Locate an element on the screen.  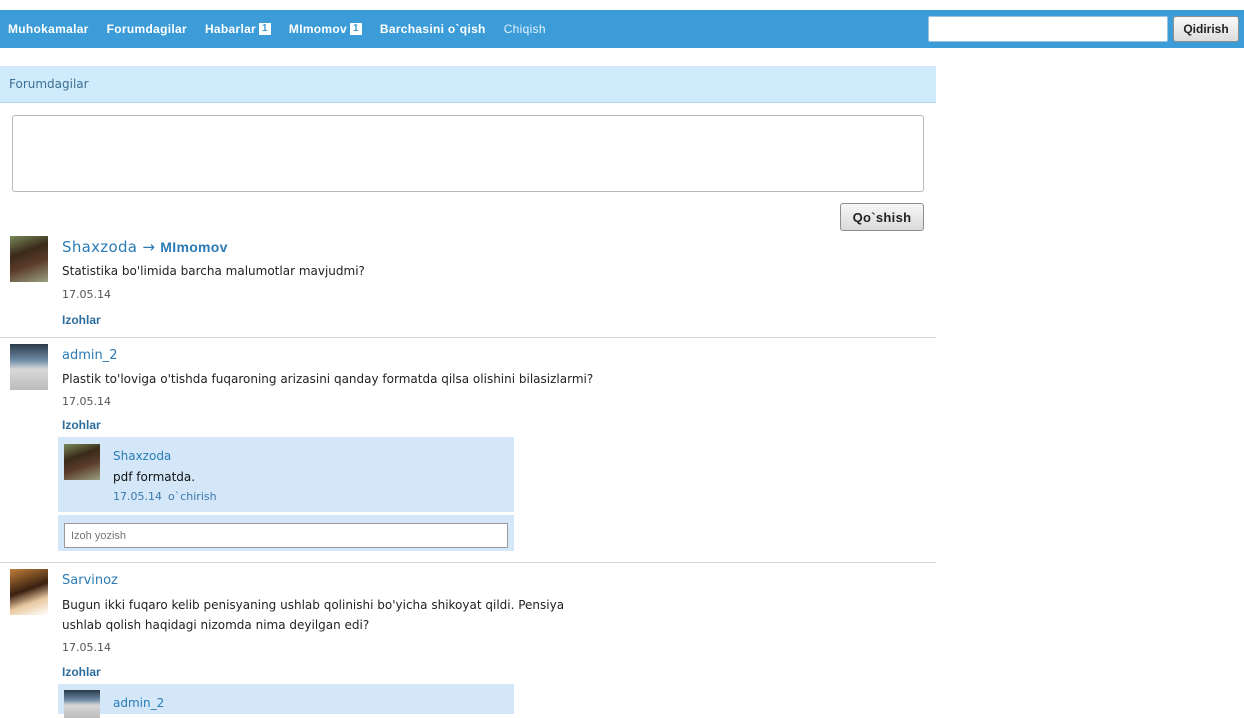
arrow-right-icon: → is located at coordinates (149, 247).